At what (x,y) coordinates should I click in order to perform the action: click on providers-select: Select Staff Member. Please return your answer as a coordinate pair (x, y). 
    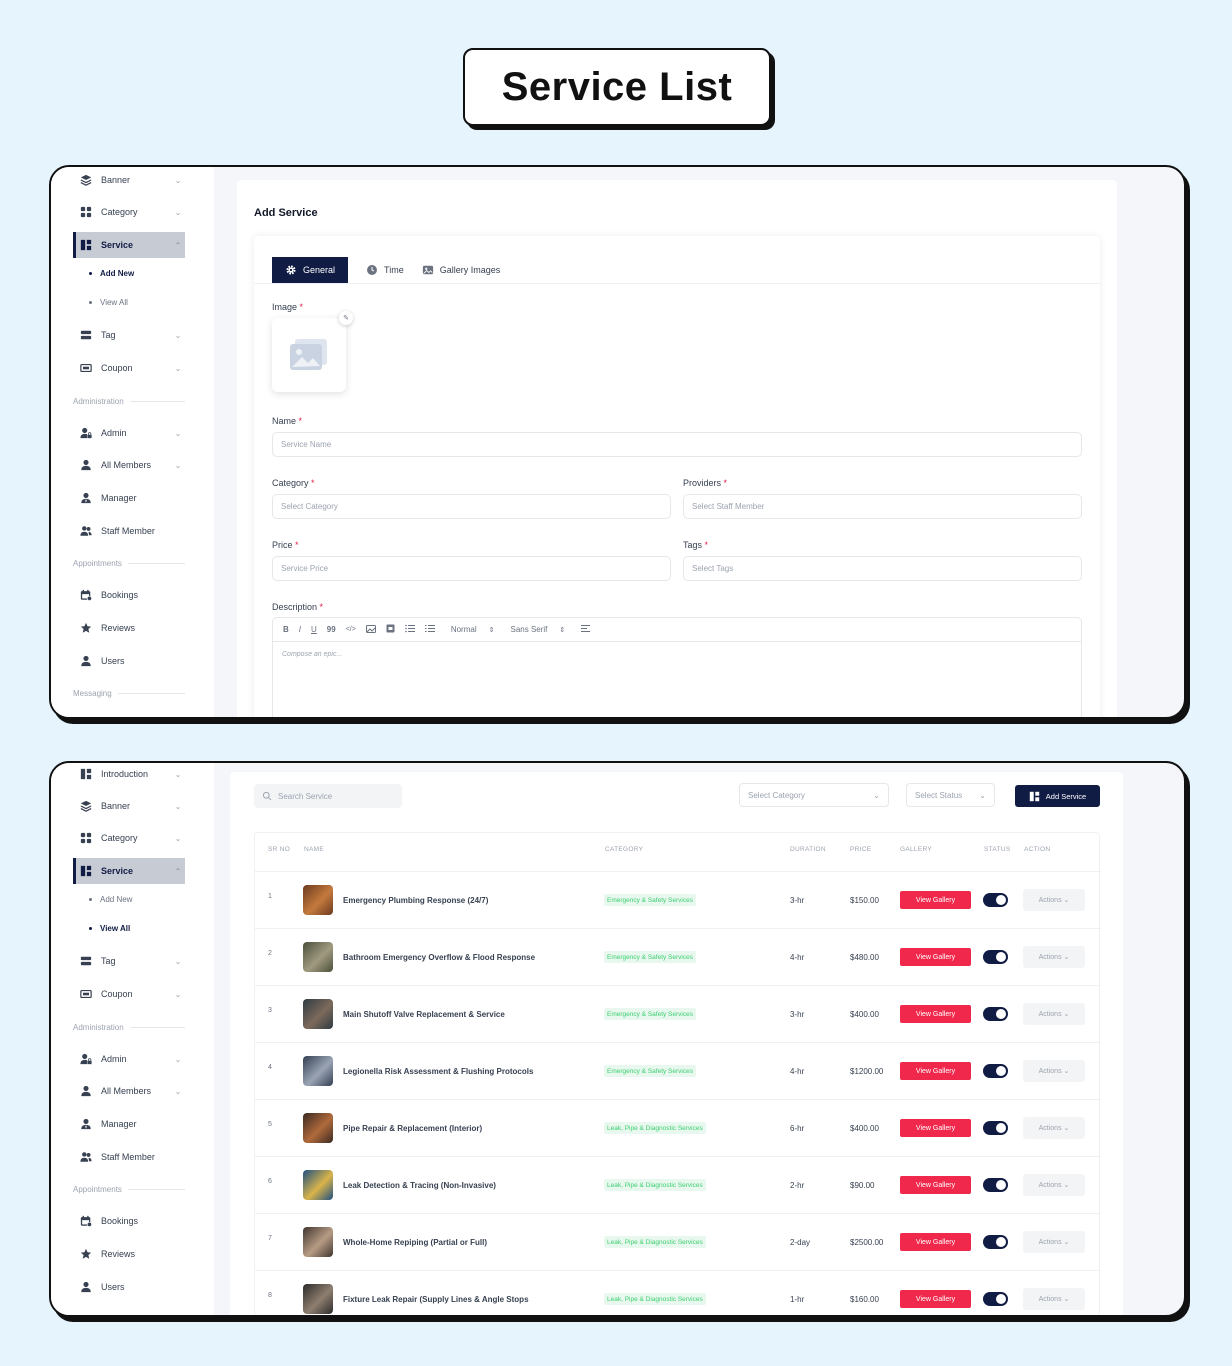
    Looking at the image, I should click on (882, 506).